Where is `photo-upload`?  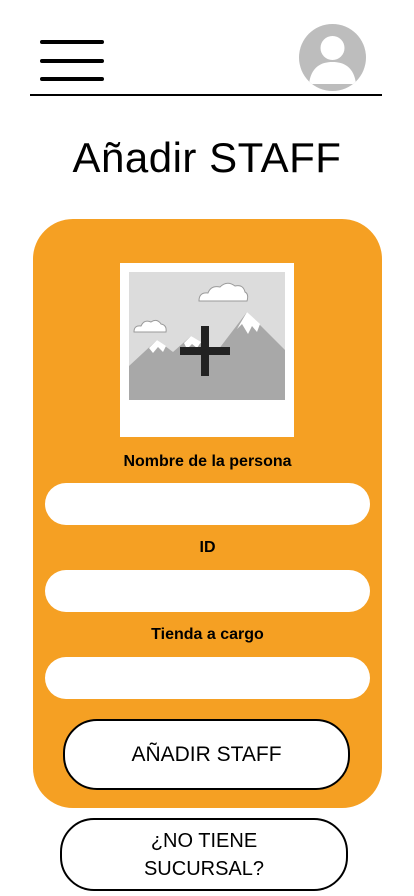
photo-upload is located at coordinates (207, 350).